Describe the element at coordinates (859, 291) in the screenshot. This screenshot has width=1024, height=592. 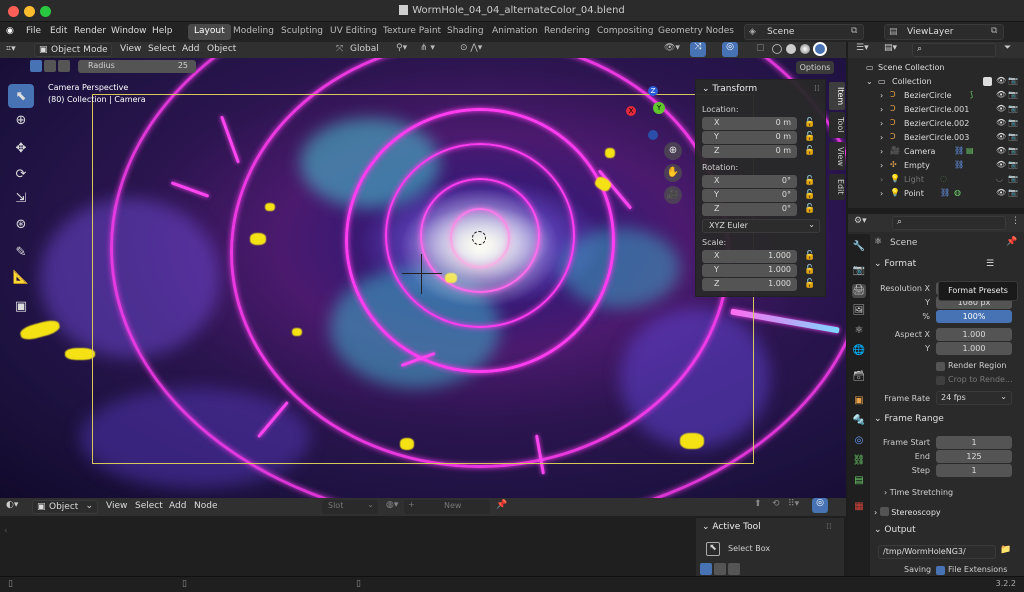
I see `output-tab-icon: 🖨` at that location.